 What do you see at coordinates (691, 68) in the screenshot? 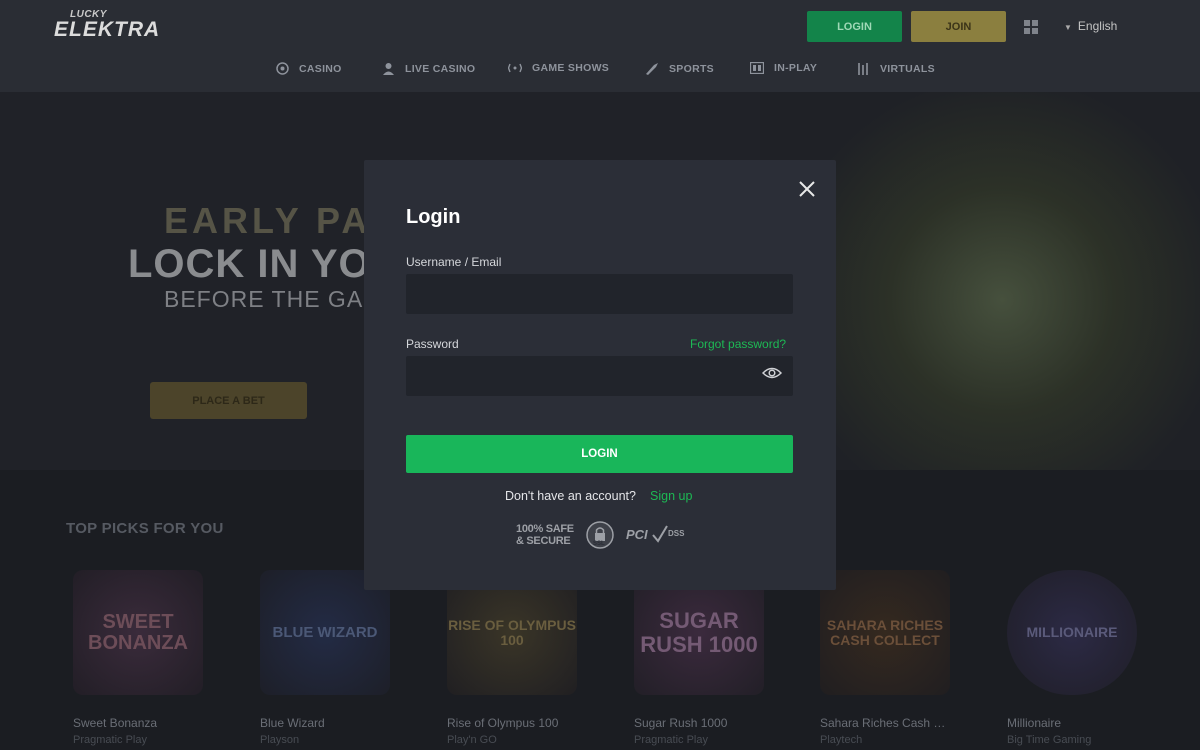
I see `nav-item-label: SPORTS` at bounding box center [691, 68].